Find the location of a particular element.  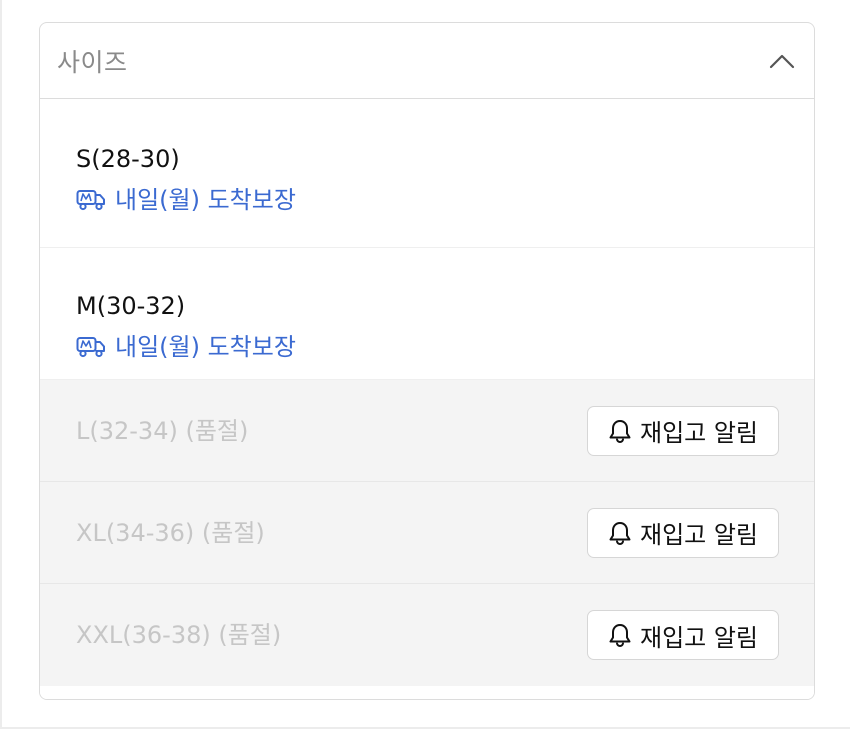

size-option-name: XXL(36-38) (품절) is located at coordinates (179, 635).